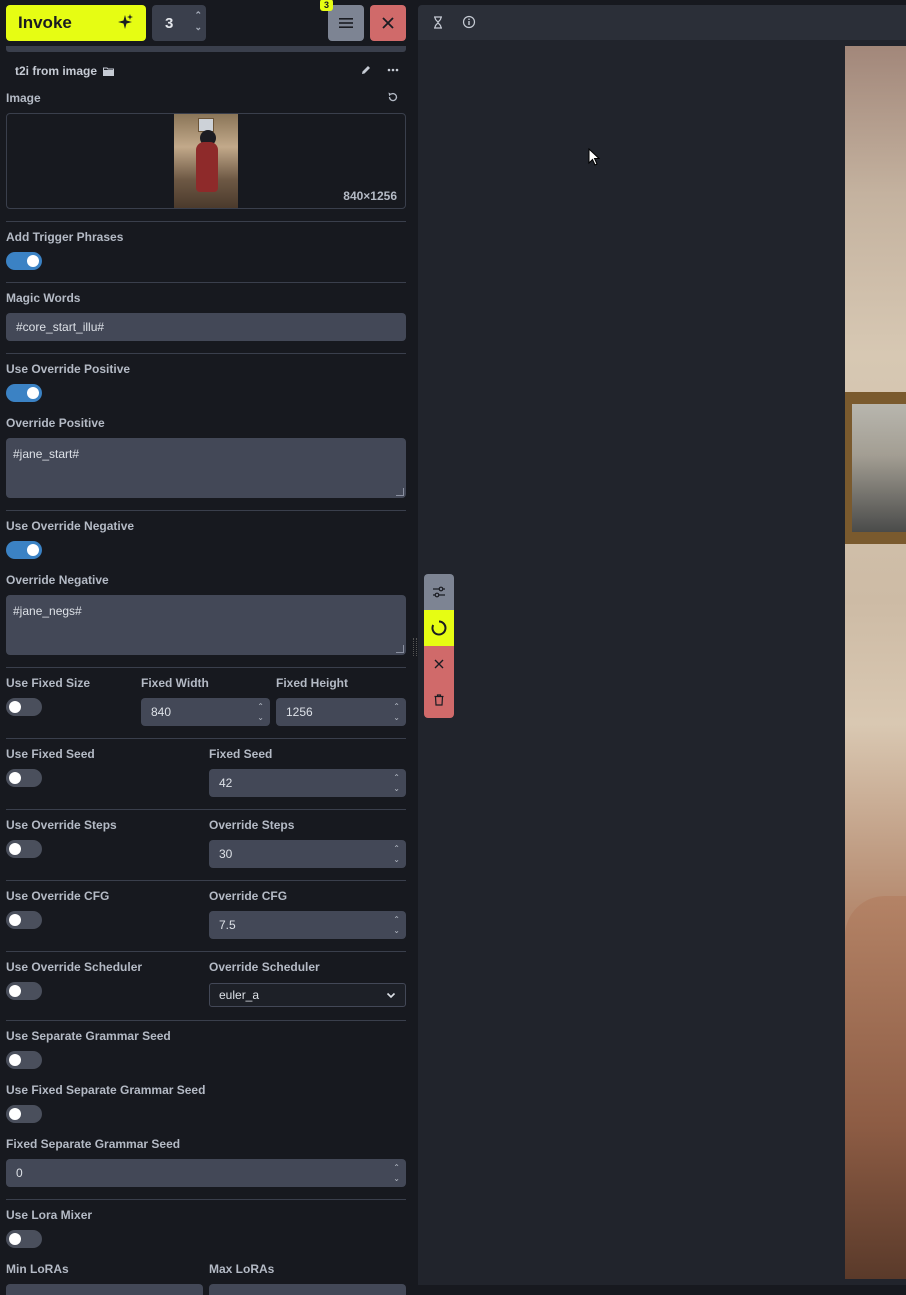 The height and width of the screenshot is (1295, 906). Describe the element at coordinates (68, 369) in the screenshot. I see `use-override-positive-label: Use Override Positive` at that location.